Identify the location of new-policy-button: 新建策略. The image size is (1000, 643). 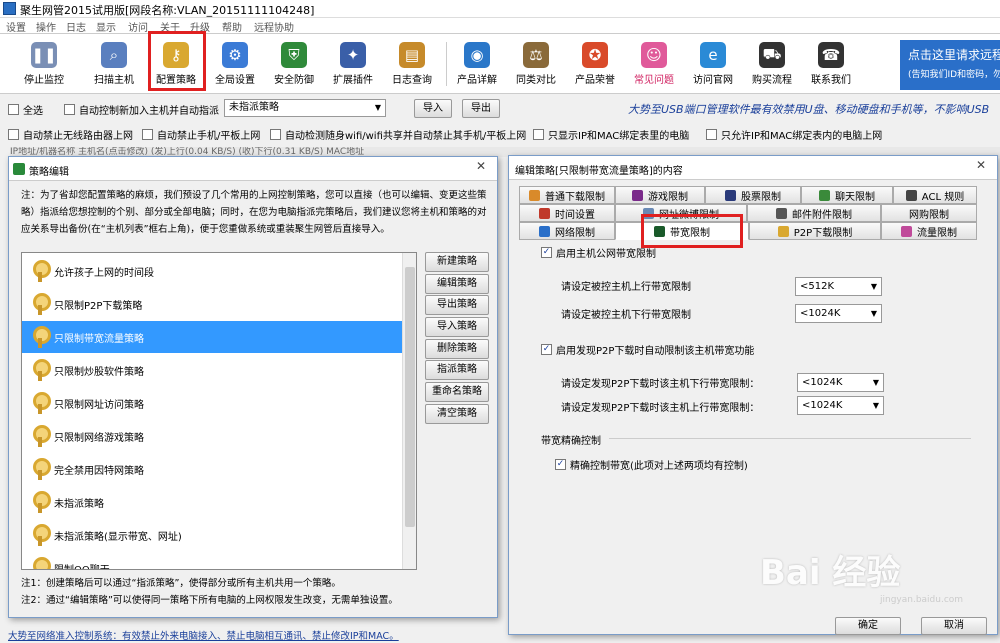
(457, 262).